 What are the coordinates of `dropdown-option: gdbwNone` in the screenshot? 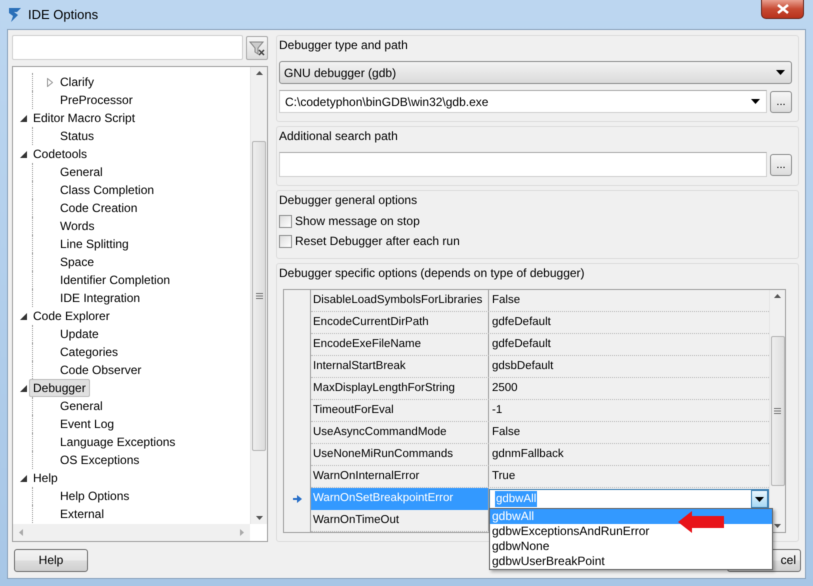 It's located at (631, 546).